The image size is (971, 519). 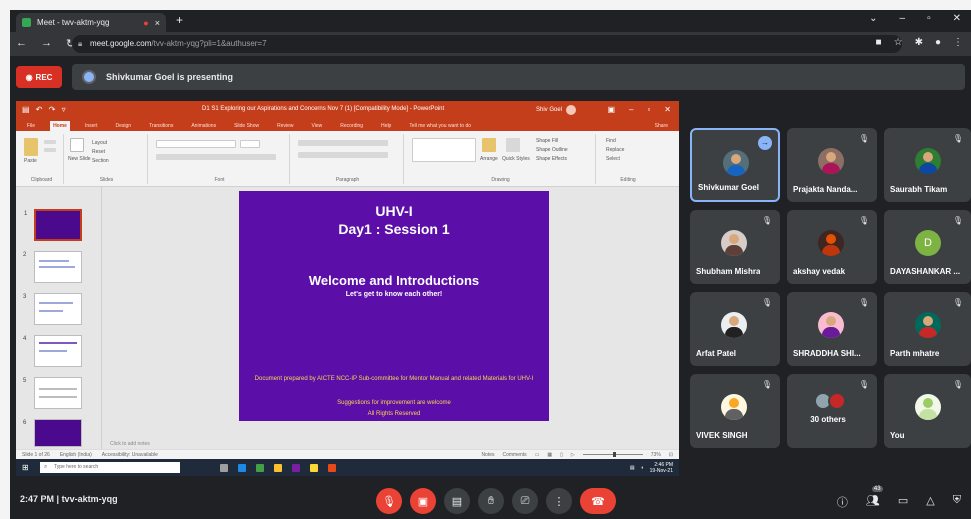 I want to click on host-controls-icon: ⛨, so click(x=957, y=502).